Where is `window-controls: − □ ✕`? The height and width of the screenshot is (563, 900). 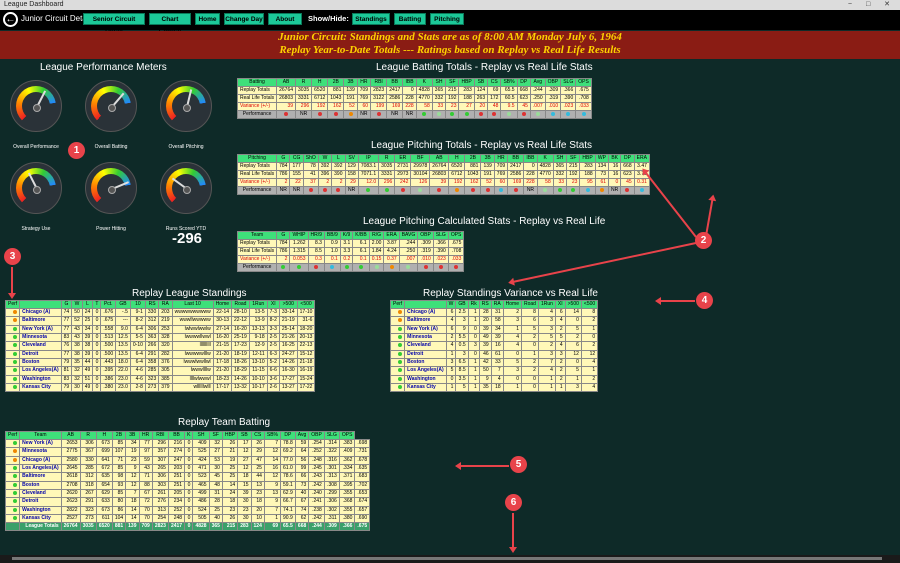 window-controls: − □ ✕ is located at coordinates (872, 4).